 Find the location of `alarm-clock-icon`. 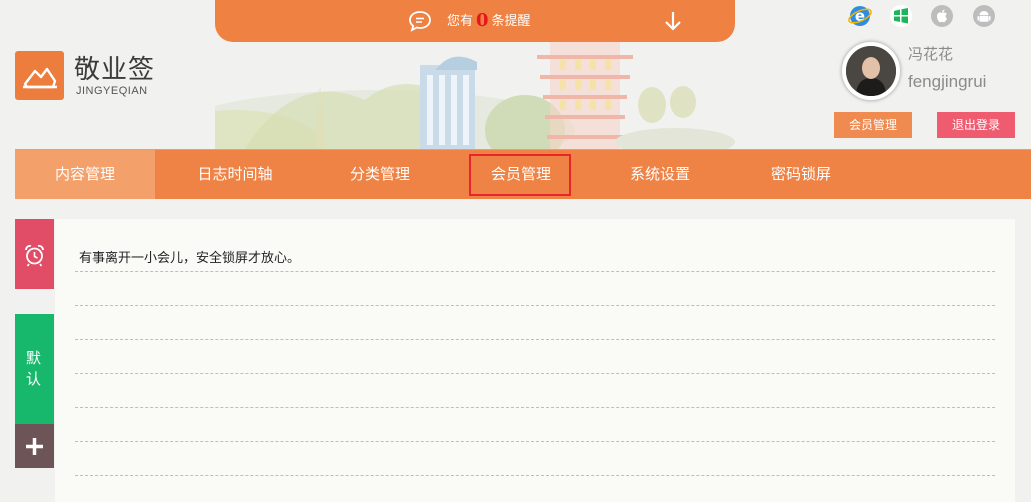

alarm-clock-icon is located at coordinates (34, 256).